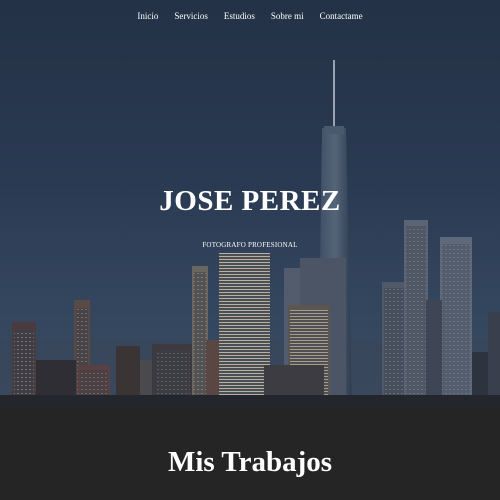  Describe the element at coordinates (341, 16) in the screenshot. I see `nav-link-contactame: Contactame` at that location.